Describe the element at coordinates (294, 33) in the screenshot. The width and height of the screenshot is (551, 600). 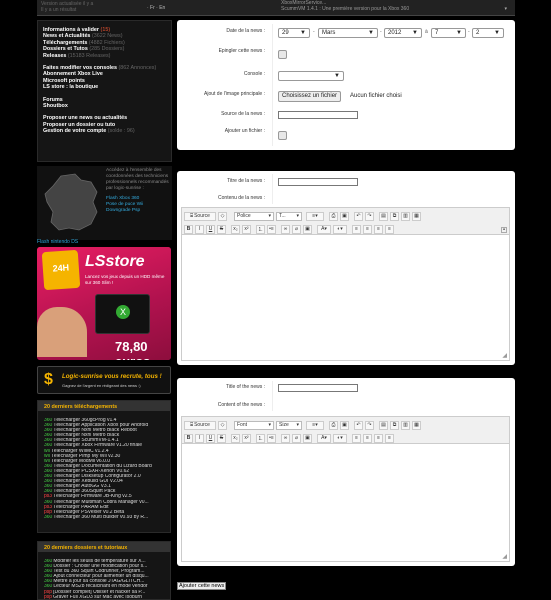
I see `day-select: 29 ▼` at that location.